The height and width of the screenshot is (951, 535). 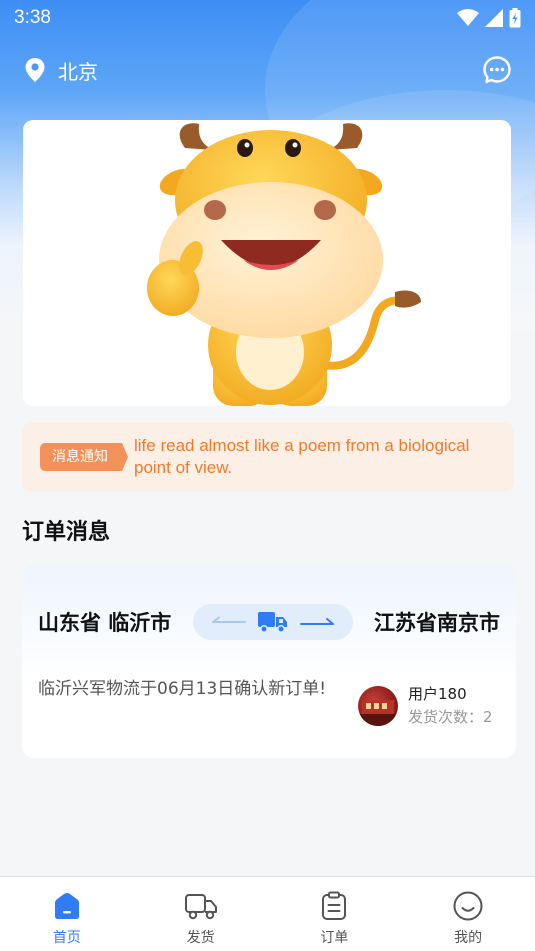 What do you see at coordinates (378, 713) in the screenshot?
I see `avatar-image` at bounding box center [378, 713].